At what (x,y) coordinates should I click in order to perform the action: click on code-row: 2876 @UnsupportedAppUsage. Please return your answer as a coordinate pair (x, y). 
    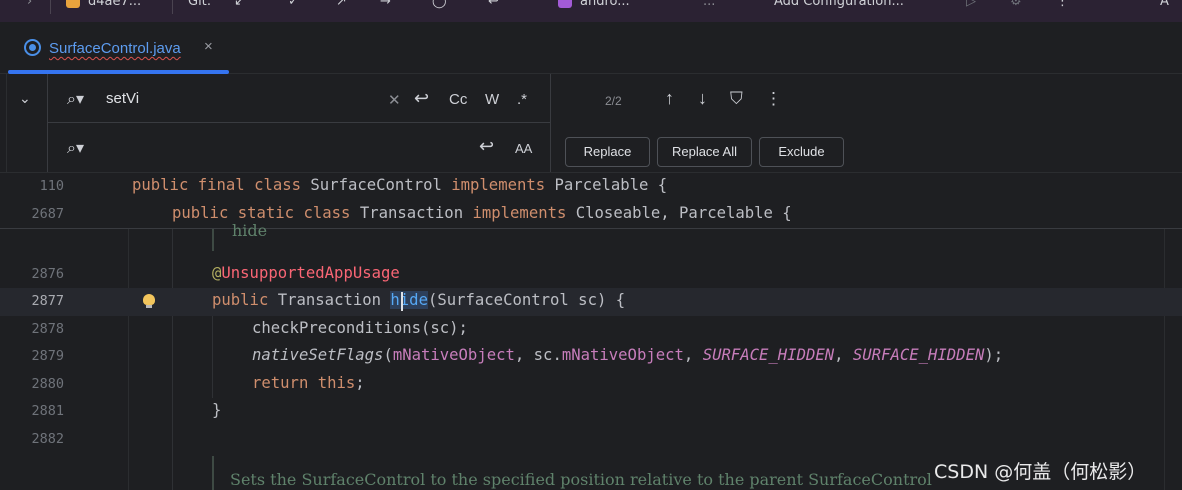
    Looking at the image, I should click on (591, 275).